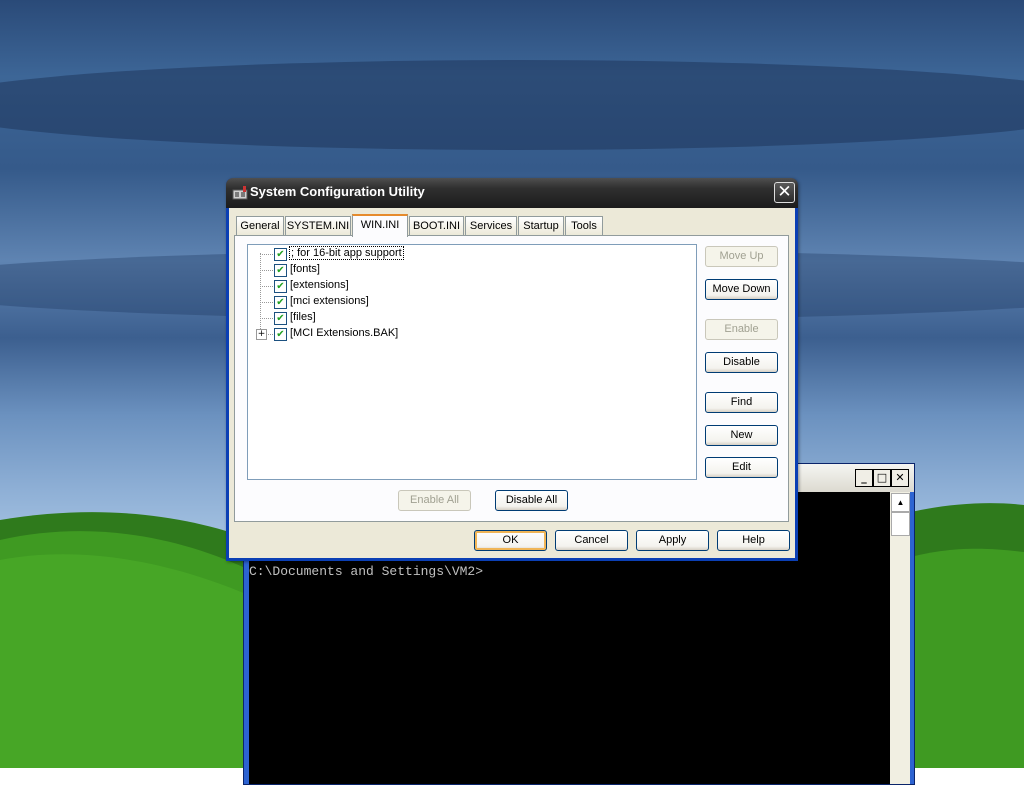 The width and height of the screenshot is (1024, 785). I want to click on move-down-button: Move Down, so click(741, 289).